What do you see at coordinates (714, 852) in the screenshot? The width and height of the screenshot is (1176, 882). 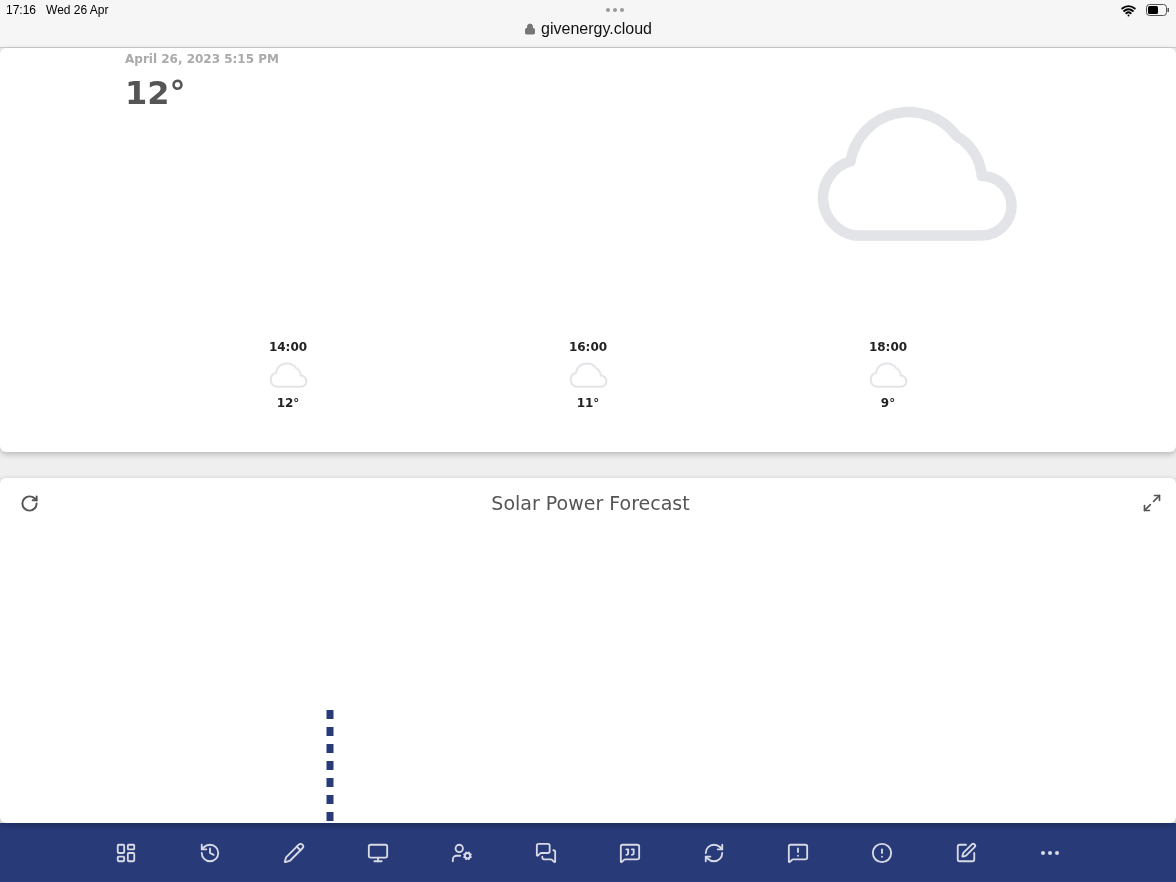 I see `sync-icon` at bounding box center [714, 852].